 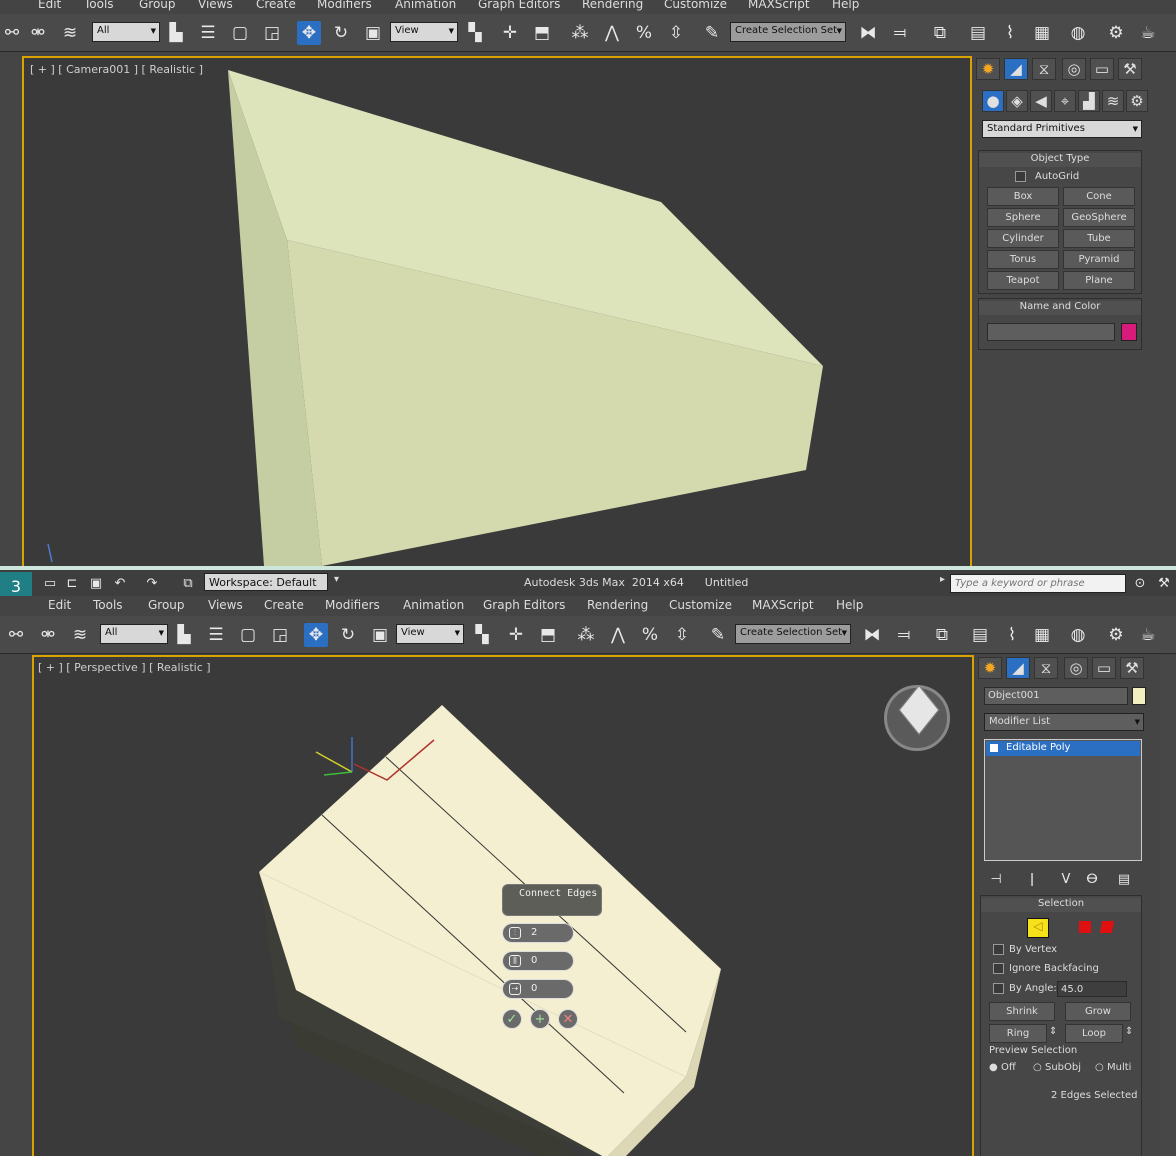 What do you see at coordinates (1130, 69) in the screenshot?
I see `utilities-tab-icon: ⚒` at bounding box center [1130, 69].